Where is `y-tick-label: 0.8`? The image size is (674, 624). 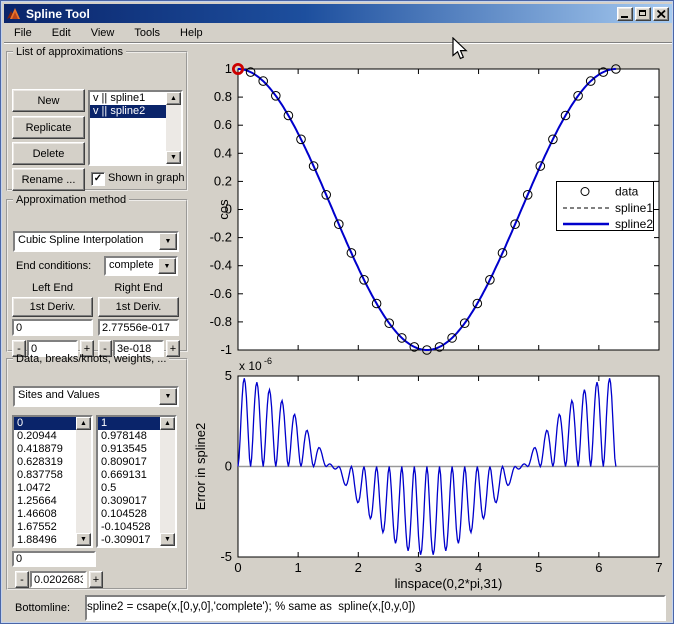
y-tick-label: 0.8 is located at coordinates (223, 96).